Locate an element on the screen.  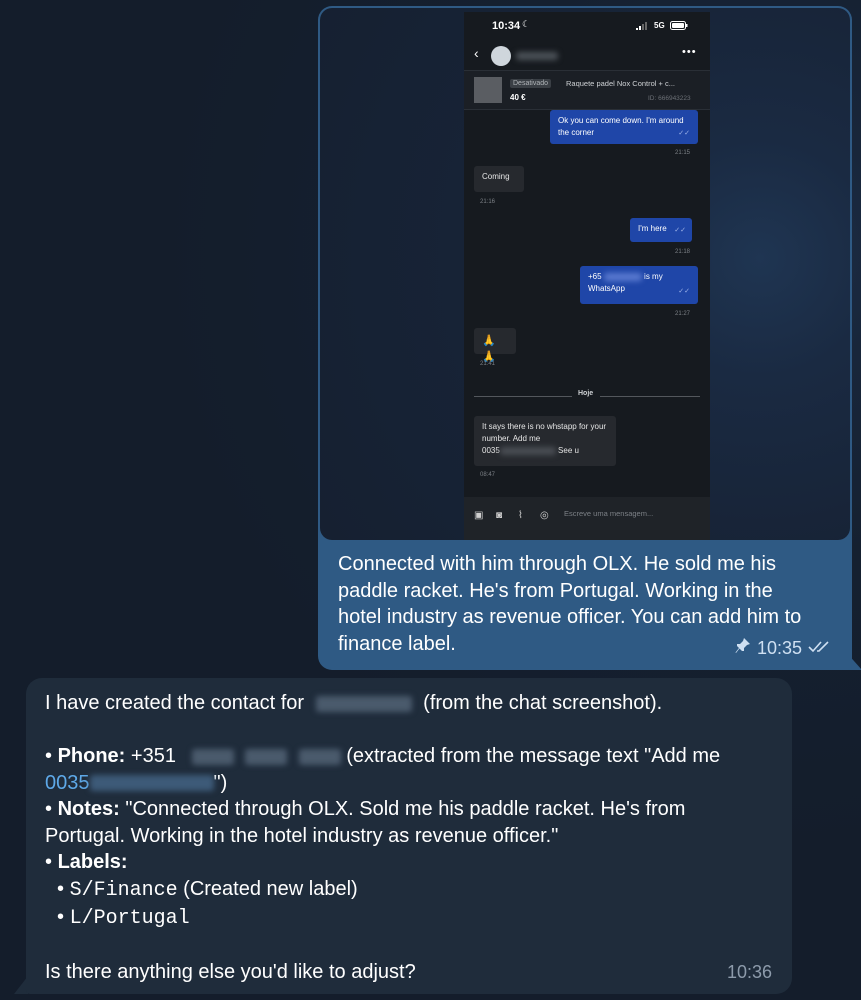
phone-day-divider: Hoje is located at coordinates (587, 396).